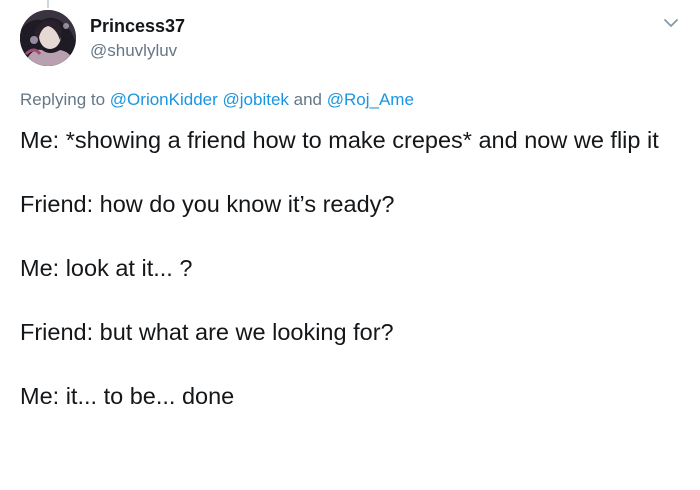 This screenshot has width=700, height=490. Describe the element at coordinates (256, 99) in the screenshot. I see `mention-link-jobitek: @jobitek` at that location.